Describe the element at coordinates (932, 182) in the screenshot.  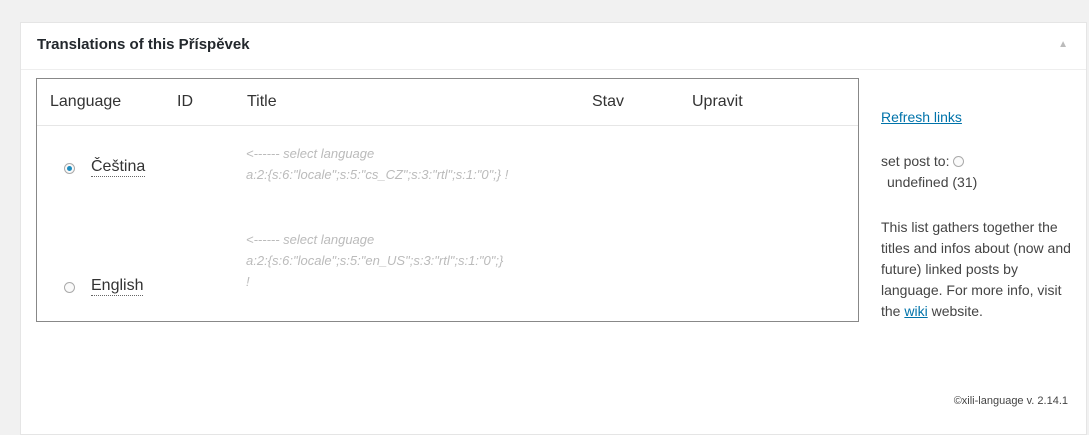
I see `undefined-label: undefined (31)` at that location.